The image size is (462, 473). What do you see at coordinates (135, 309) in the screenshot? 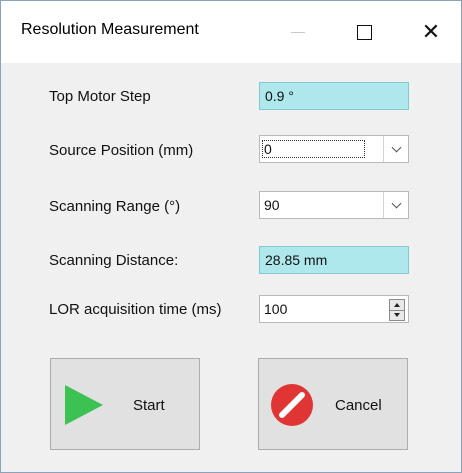
I see `lor-acquisition-time-label: LOR acquisition time (ms)` at bounding box center [135, 309].